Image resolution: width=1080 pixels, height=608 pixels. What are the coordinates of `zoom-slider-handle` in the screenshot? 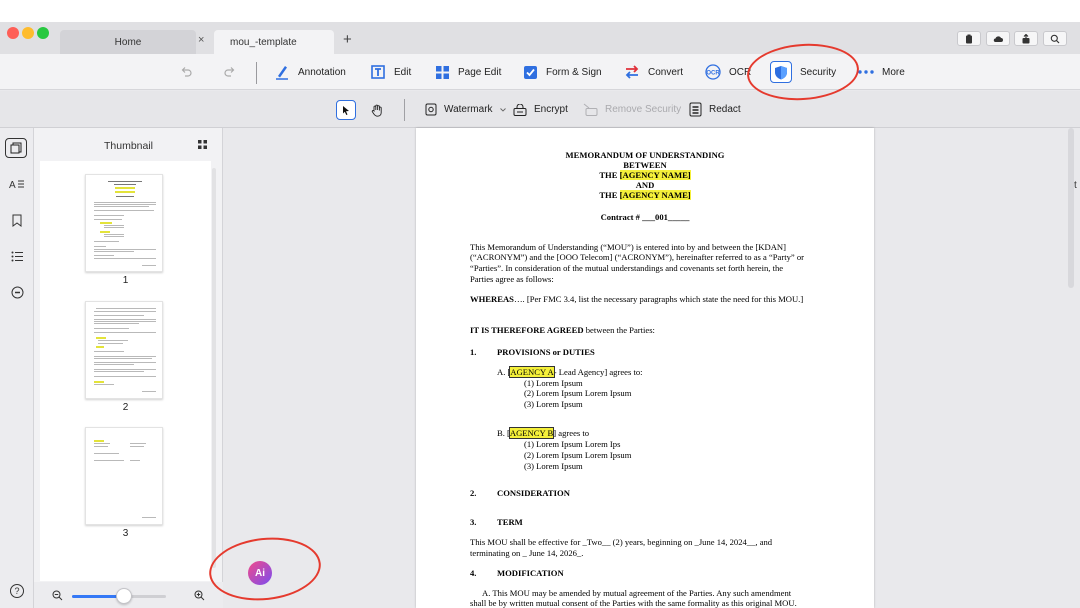 It's located at (123, 596).